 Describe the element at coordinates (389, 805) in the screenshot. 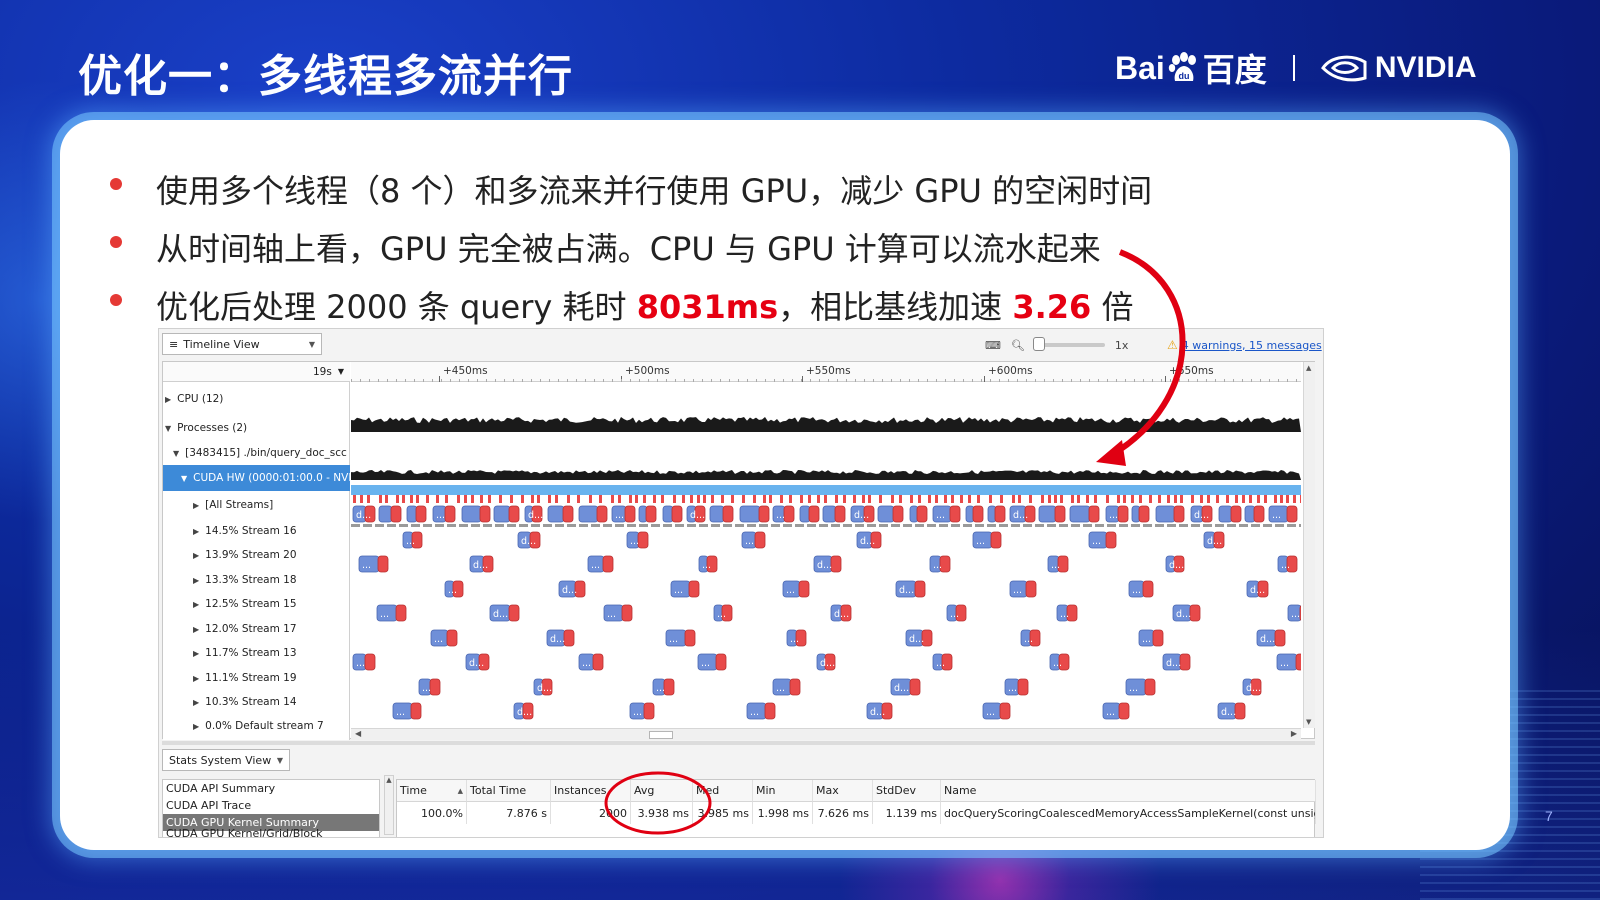

I see `report-list-scrollbar: ▲` at that location.